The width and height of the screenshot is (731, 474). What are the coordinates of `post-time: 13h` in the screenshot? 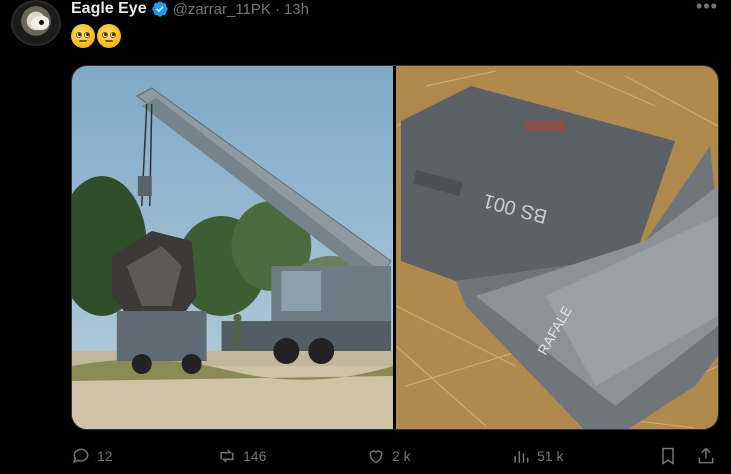 It's located at (296, 9).